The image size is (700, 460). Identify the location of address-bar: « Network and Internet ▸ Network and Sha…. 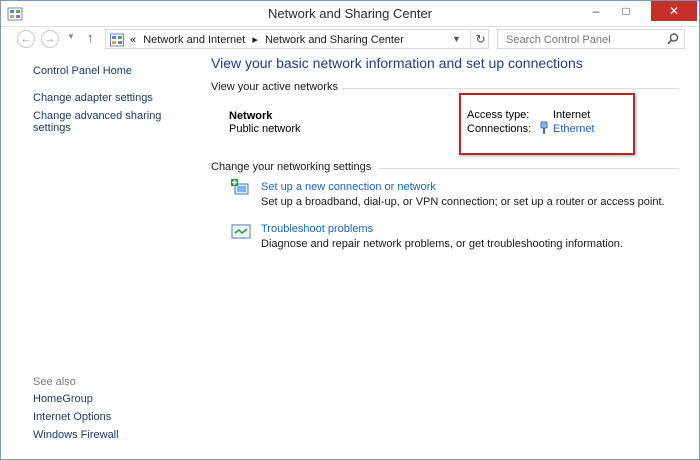
(297, 39).